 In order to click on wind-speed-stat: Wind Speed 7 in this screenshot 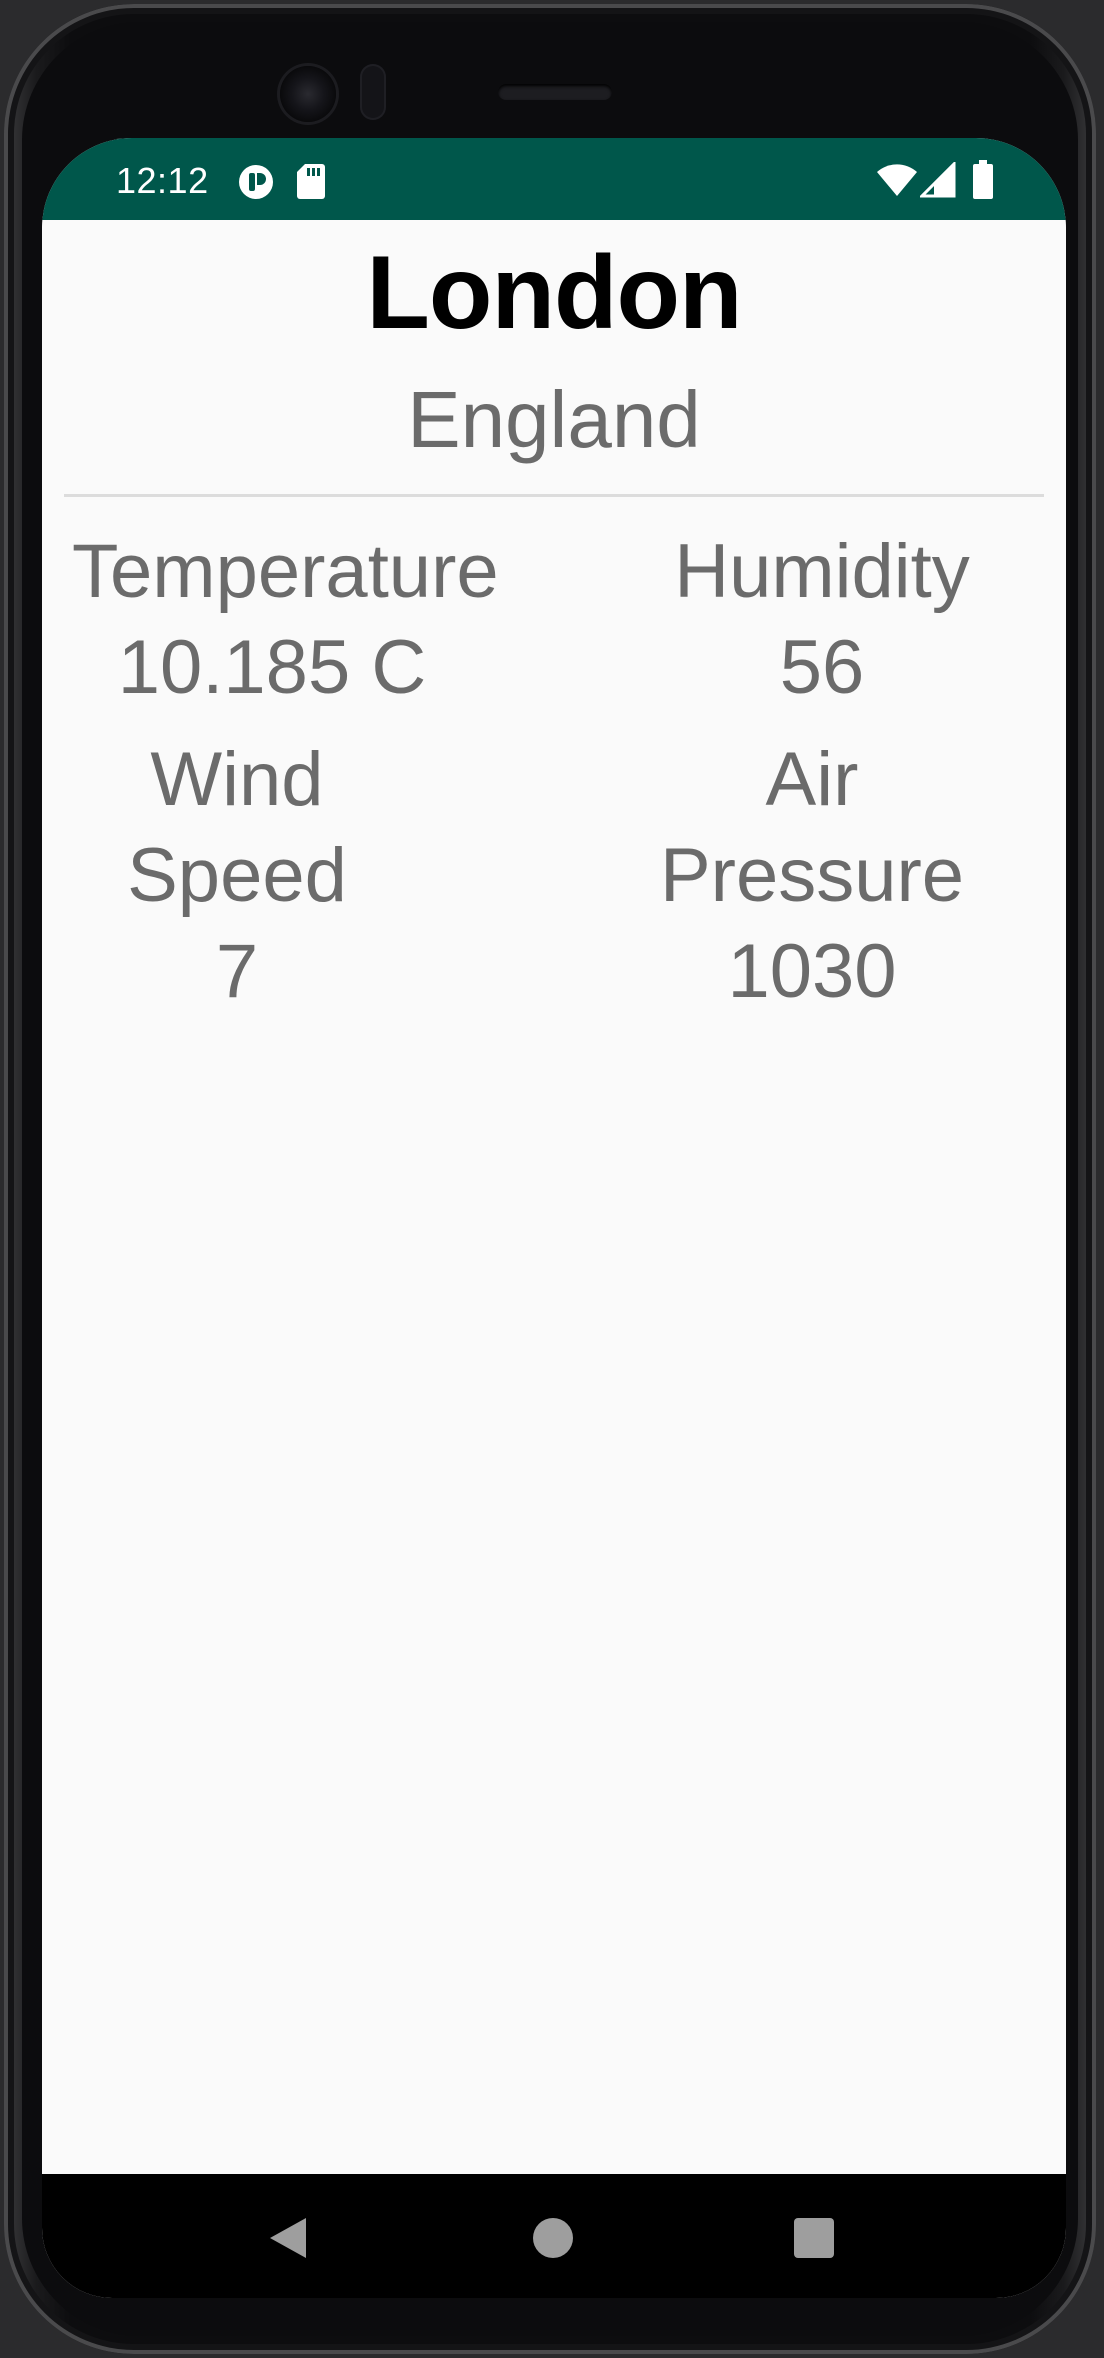, I will do `click(237, 876)`.